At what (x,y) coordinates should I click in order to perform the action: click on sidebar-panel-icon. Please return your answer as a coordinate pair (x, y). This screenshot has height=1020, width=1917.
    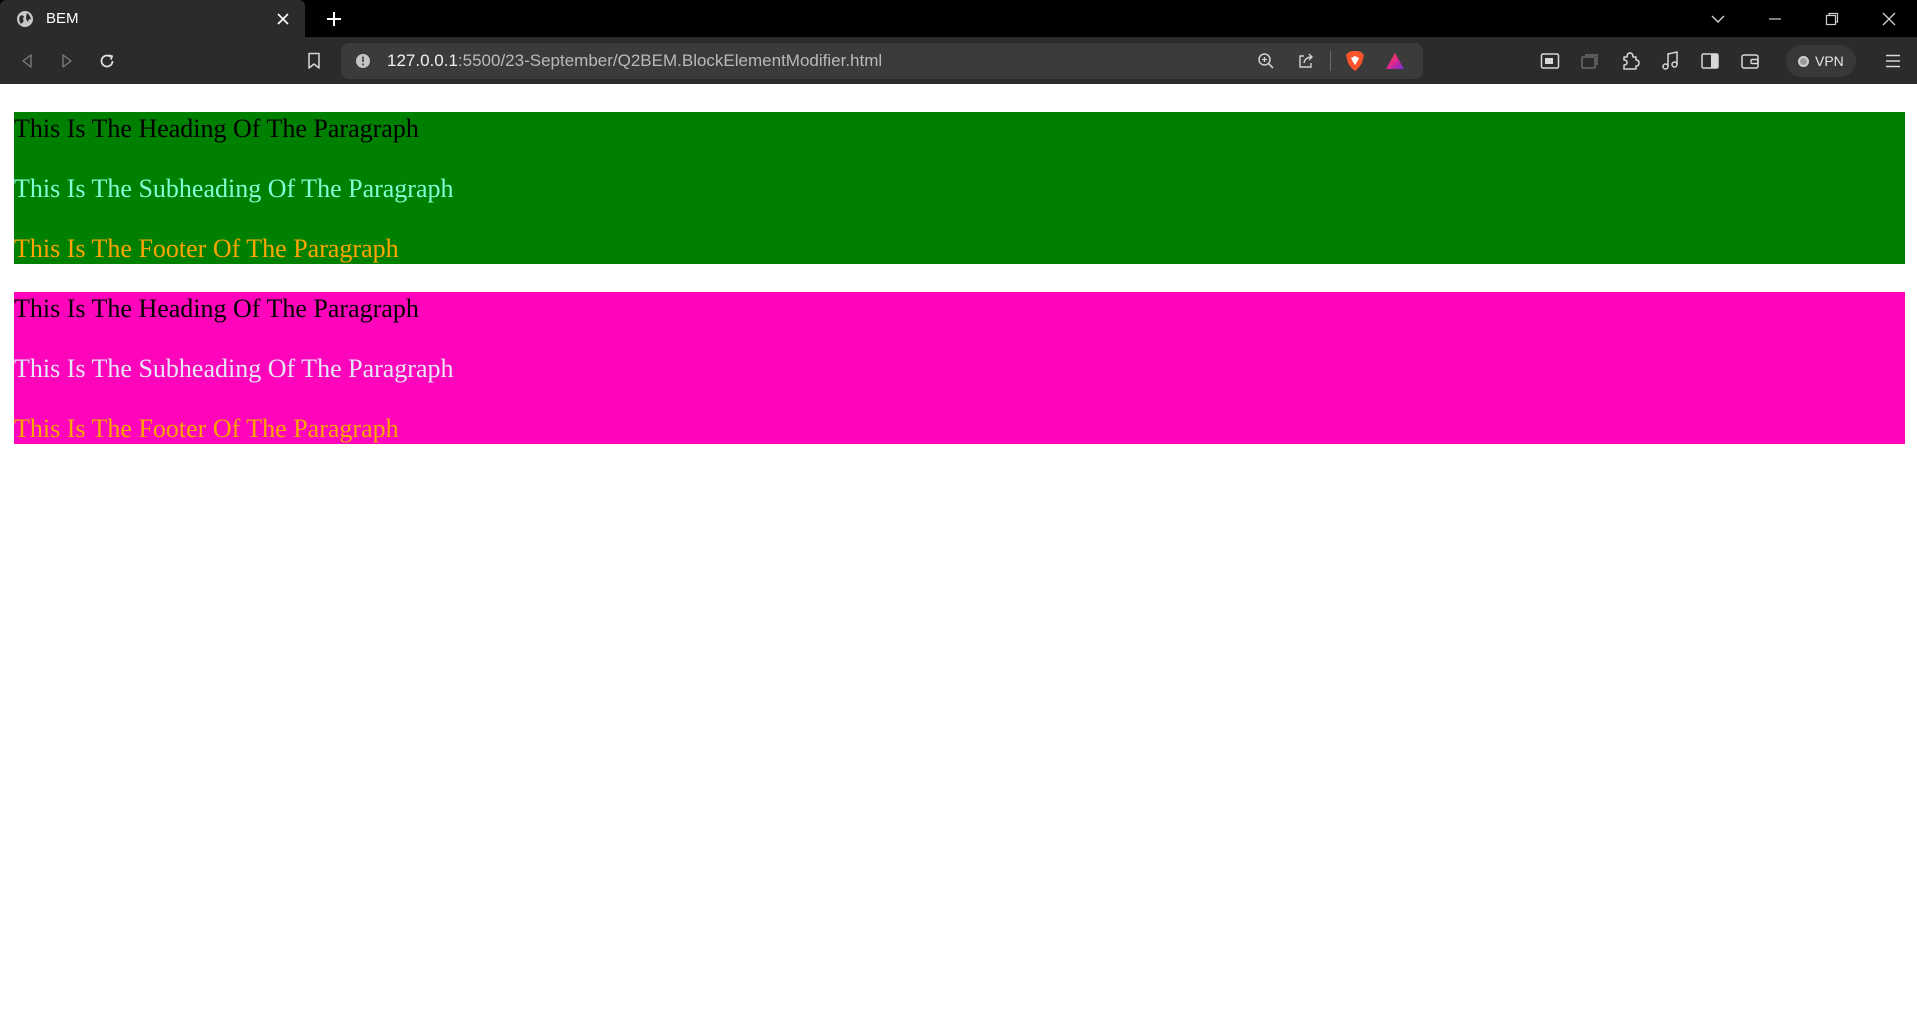
    Looking at the image, I should click on (1550, 61).